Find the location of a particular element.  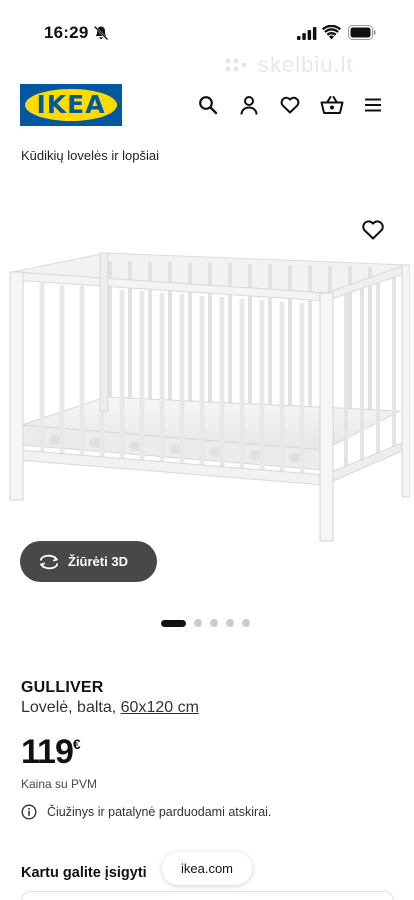

info-icon is located at coordinates (29, 812).